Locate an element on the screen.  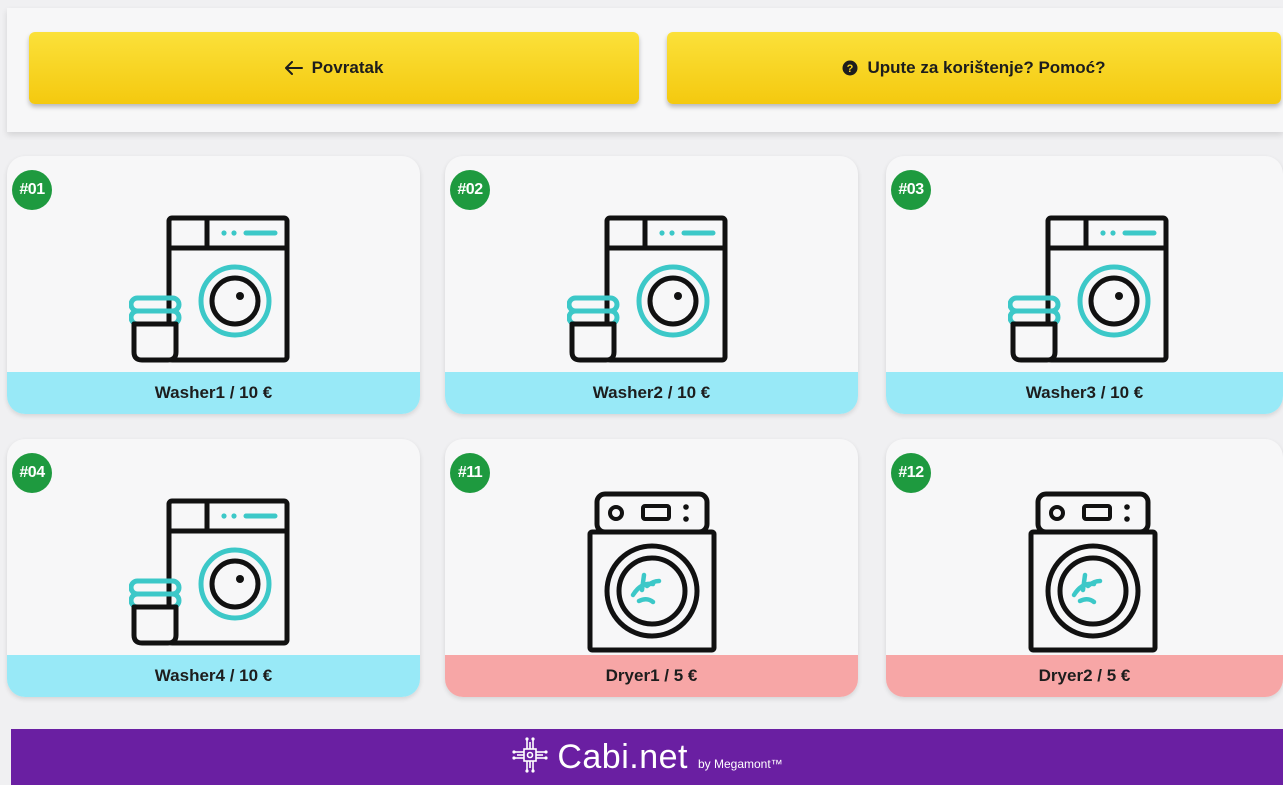
machine-label: Washer2 / 10 € is located at coordinates (651, 393).